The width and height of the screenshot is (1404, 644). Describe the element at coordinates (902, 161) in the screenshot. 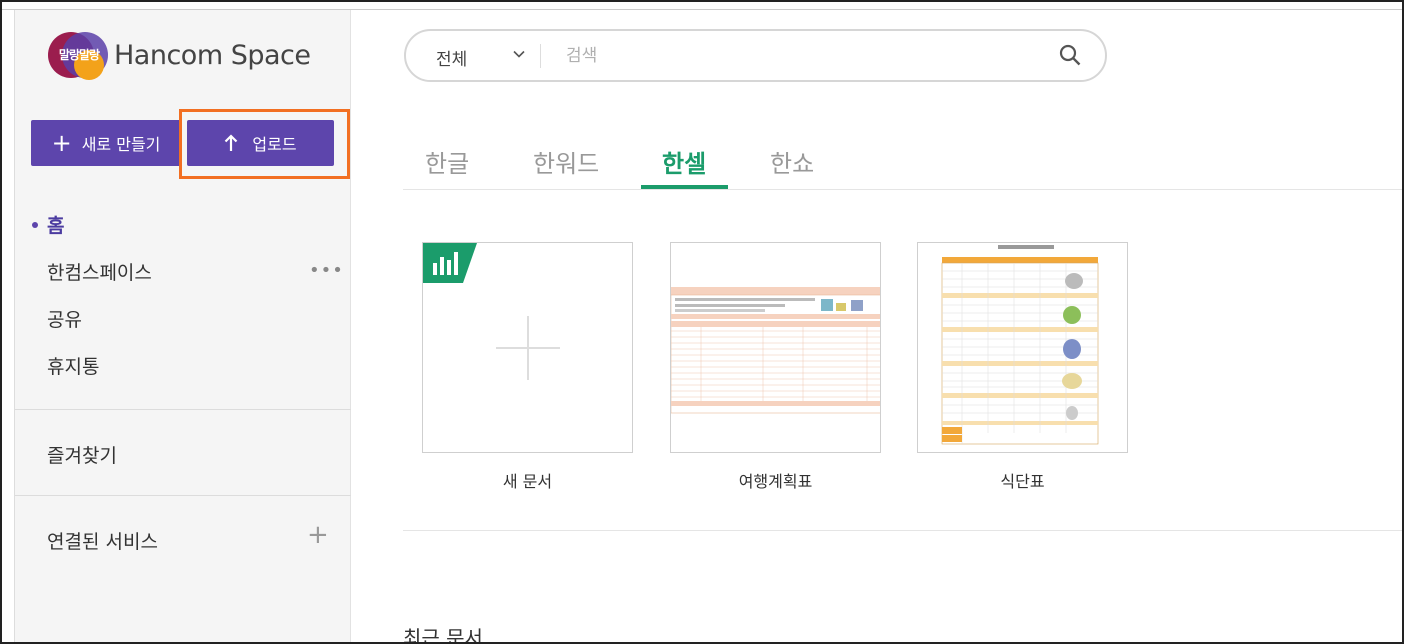

I see `app-tabs: 한글 한워드 한셀 한쇼` at that location.